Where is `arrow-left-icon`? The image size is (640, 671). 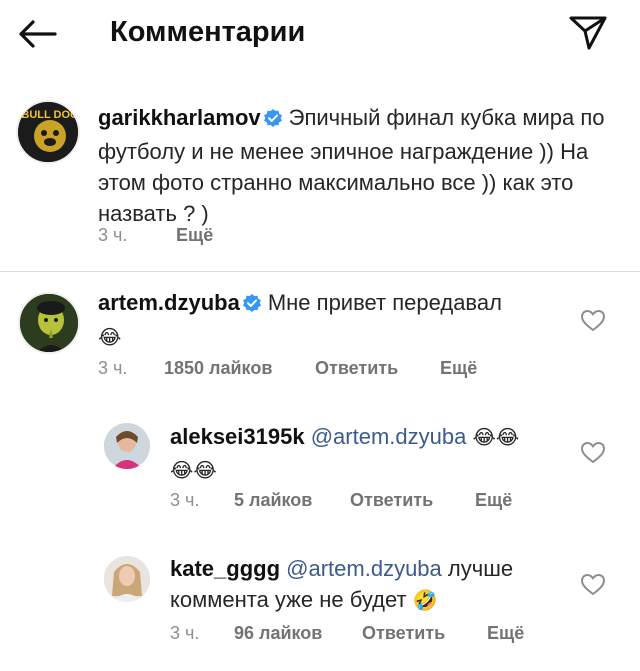 arrow-left-icon is located at coordinates (38, 34).